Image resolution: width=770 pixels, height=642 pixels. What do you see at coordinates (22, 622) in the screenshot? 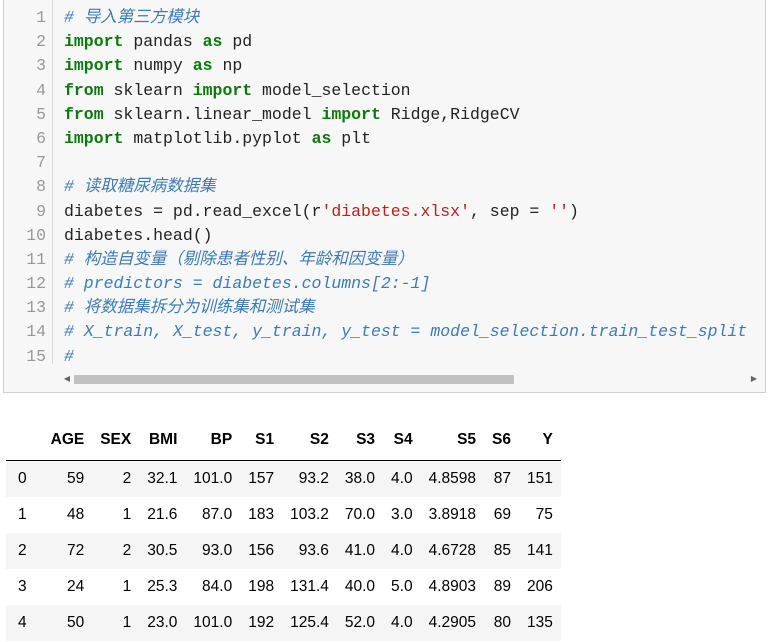
I see `row-index: 4` at bounding box center [22, 622].